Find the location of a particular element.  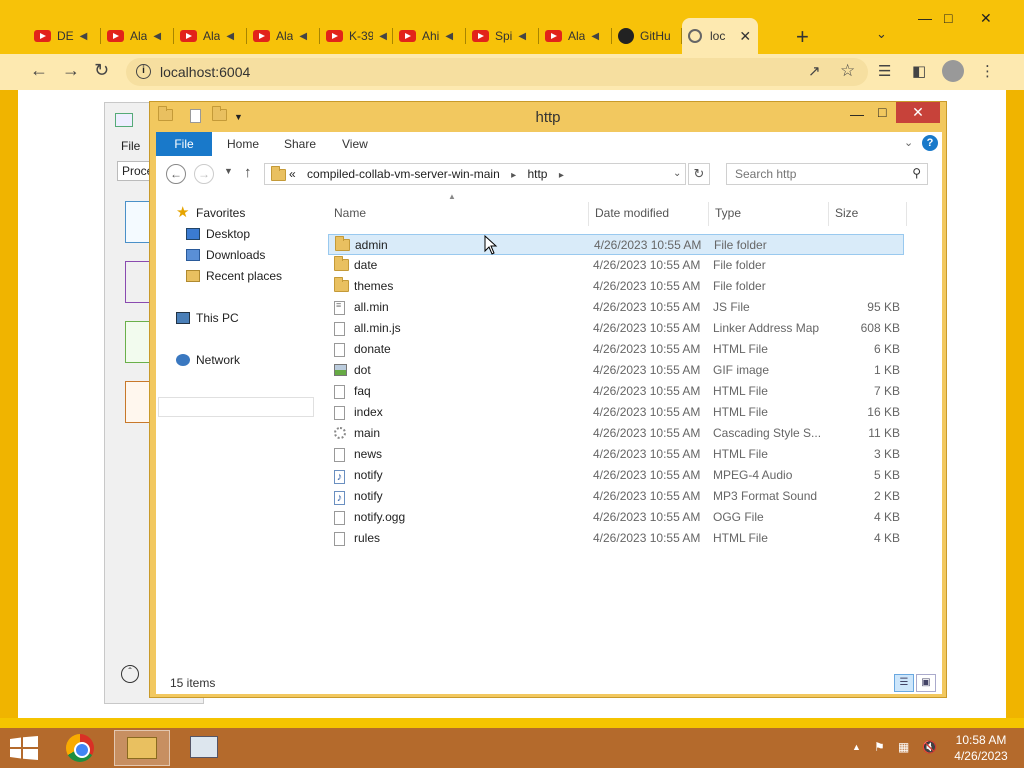

side-panel-icon: ◧ is located at coordinates (919, 71).